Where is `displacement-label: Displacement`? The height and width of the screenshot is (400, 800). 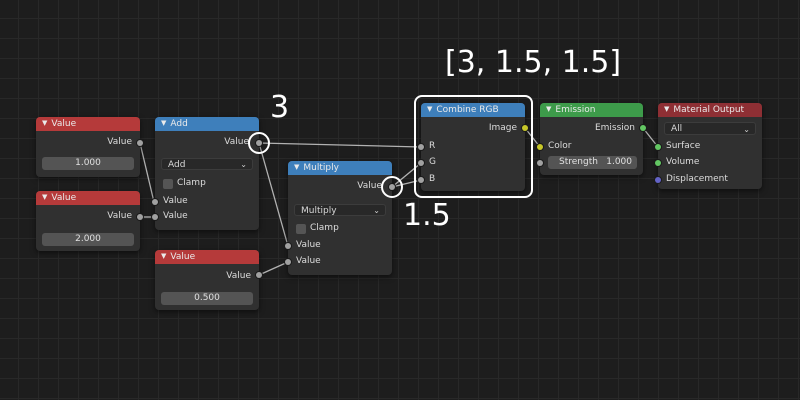 displacement-label: Displacement is located at coordinates (697, 179).